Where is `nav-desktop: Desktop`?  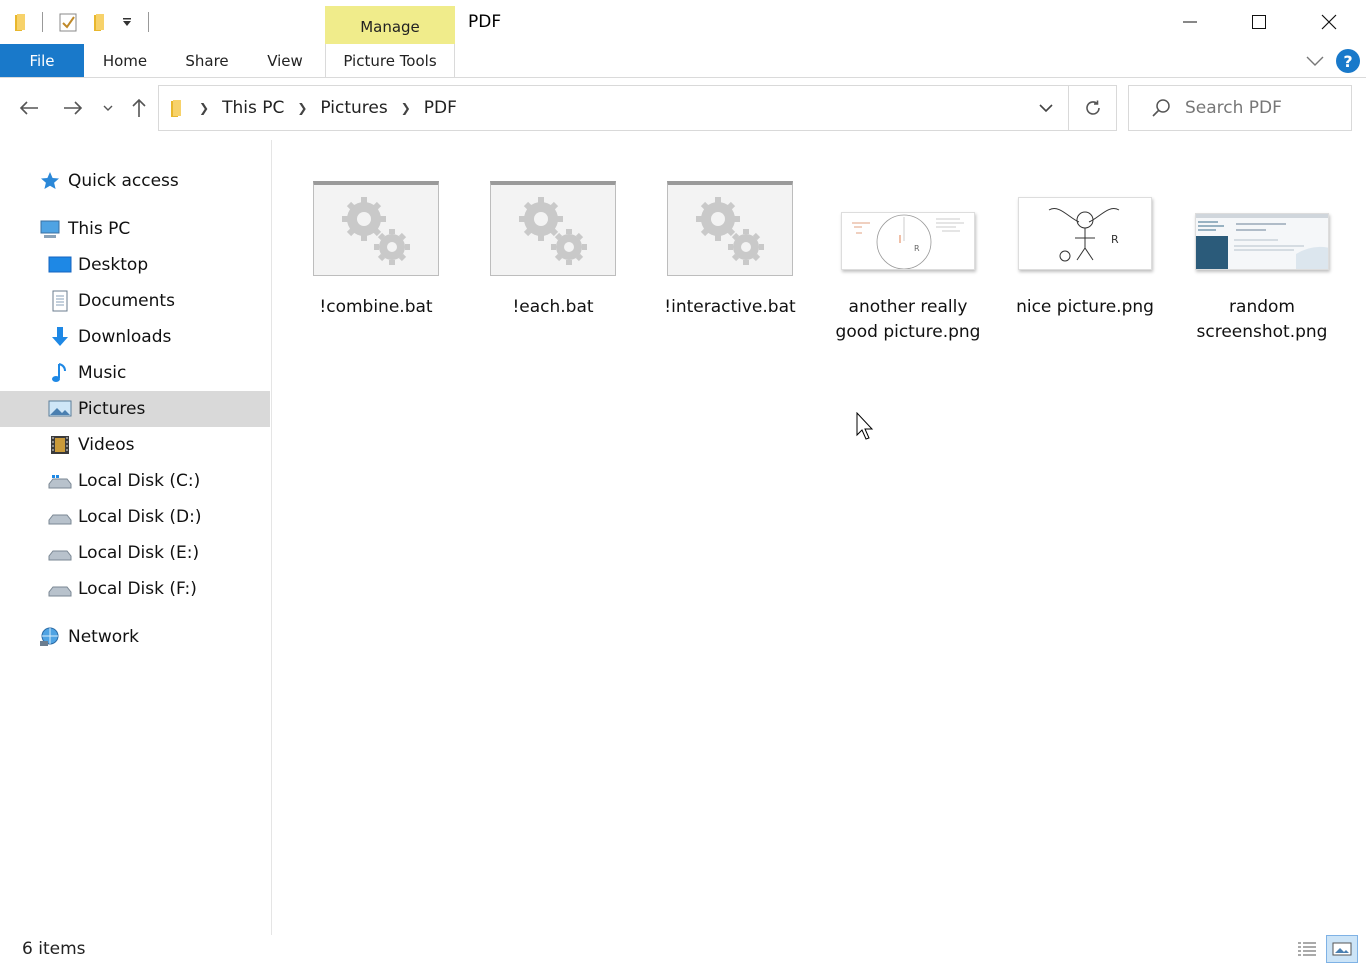
nav-desktop: Desktop is located at coordinates (135, 265).